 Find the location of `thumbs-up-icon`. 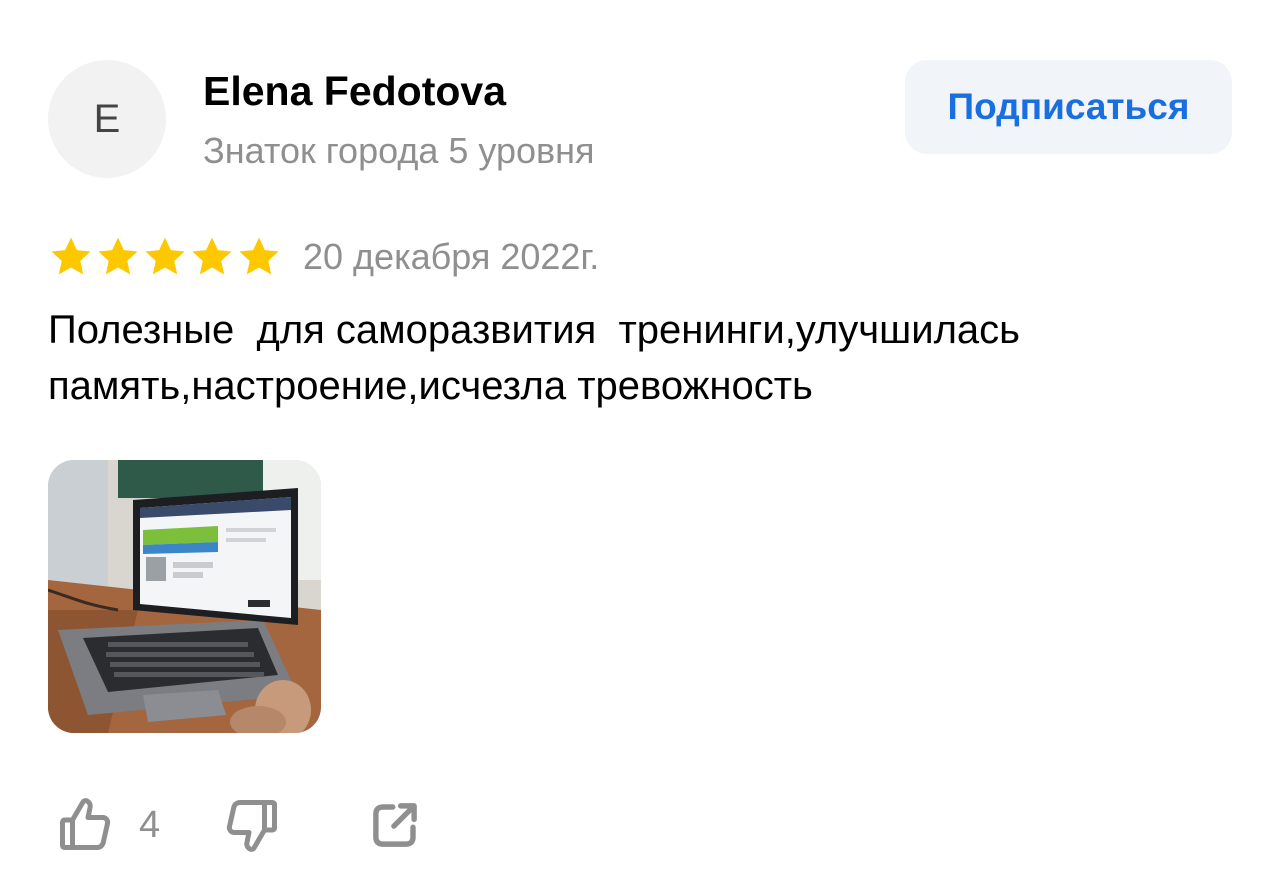

thumbs-up-icon is located at coordinates (85, 824).